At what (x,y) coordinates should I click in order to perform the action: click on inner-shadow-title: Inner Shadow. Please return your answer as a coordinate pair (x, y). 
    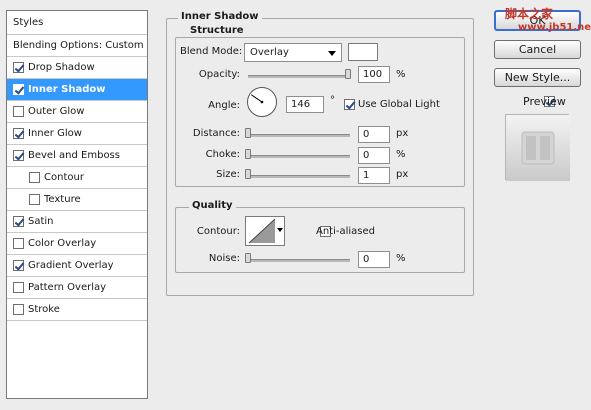
    Looking at the image, I should click on (220, 16).